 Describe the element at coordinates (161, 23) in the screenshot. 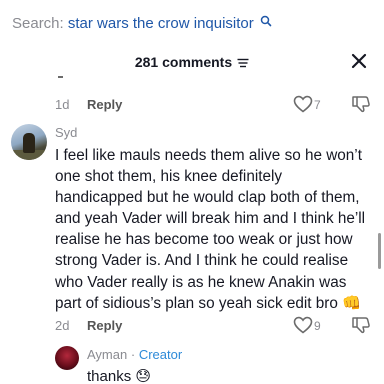

I see `search-query: star wars the crow inquisitor` at that location.